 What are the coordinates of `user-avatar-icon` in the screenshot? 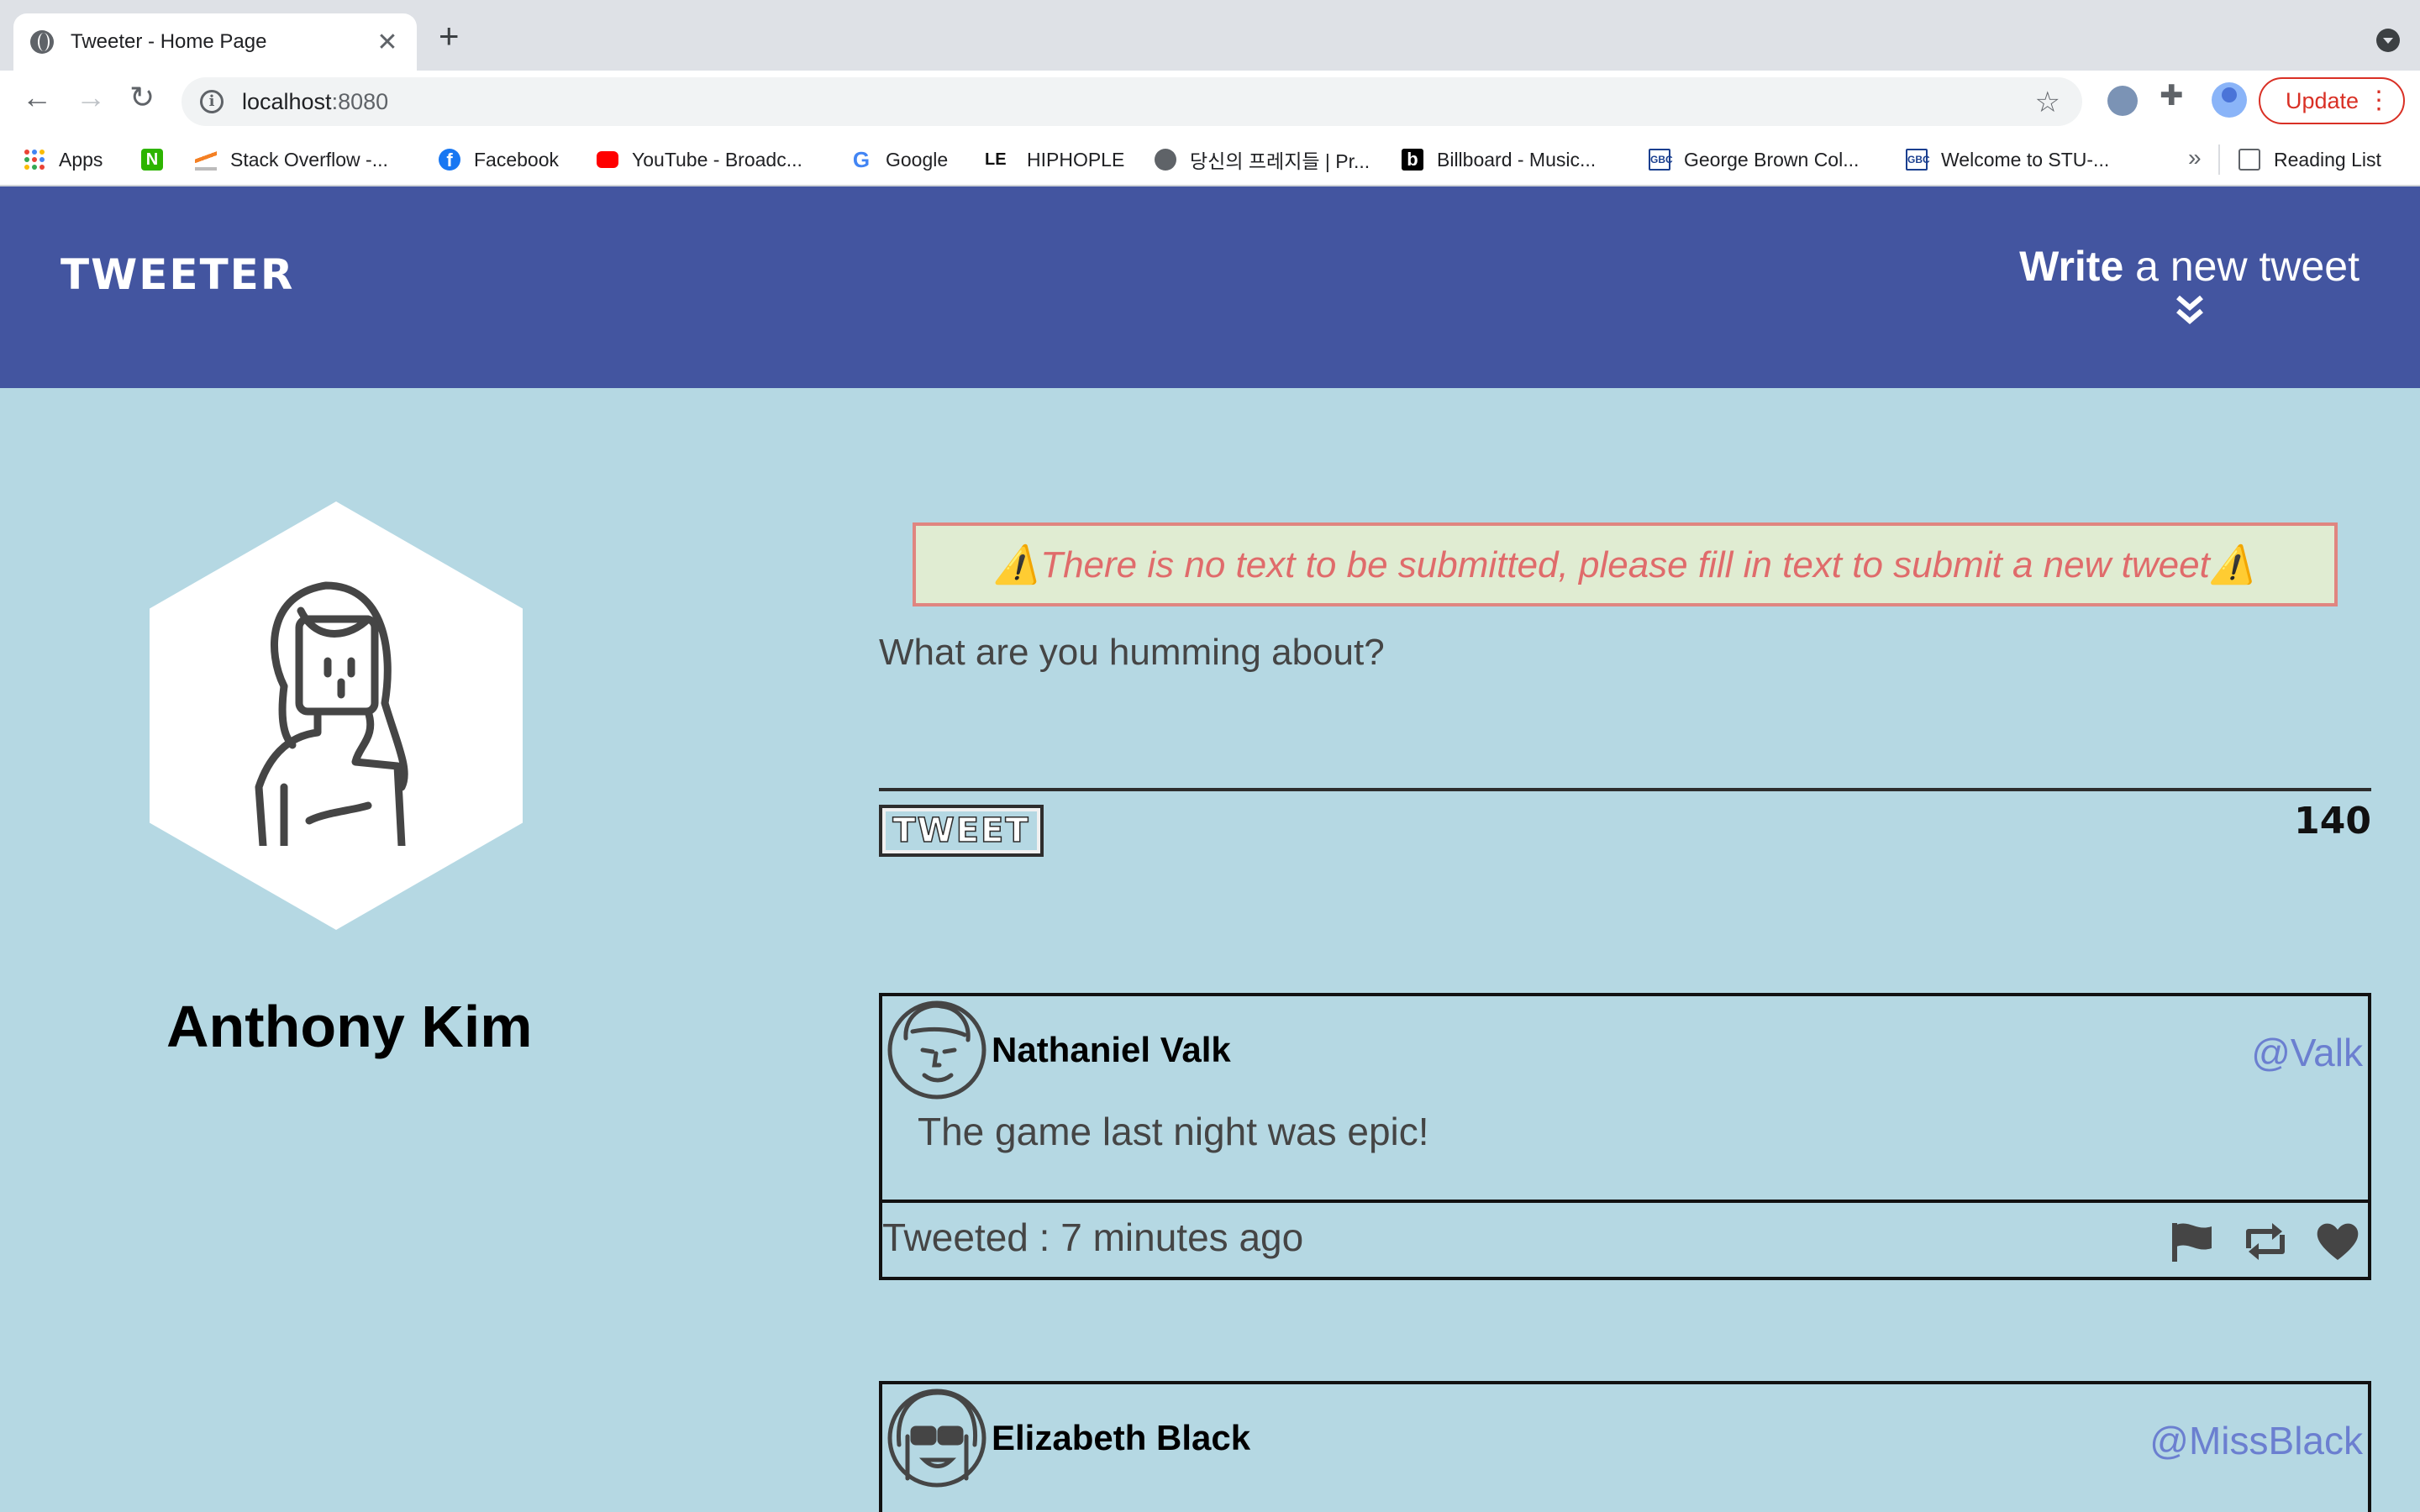 It's located at (331, 713).